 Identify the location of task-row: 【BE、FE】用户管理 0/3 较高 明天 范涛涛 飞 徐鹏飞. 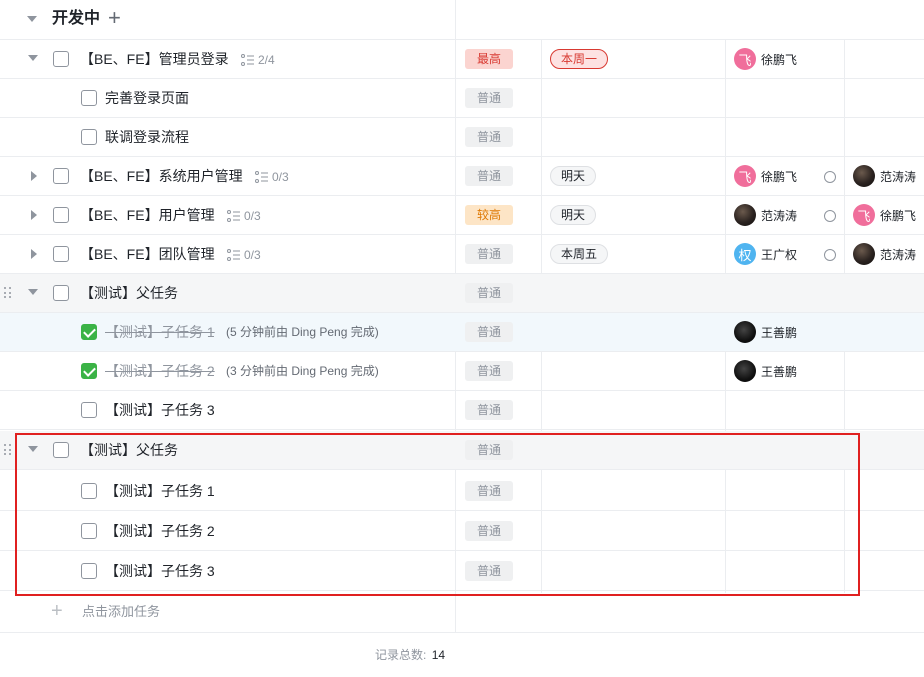
(462, 215).